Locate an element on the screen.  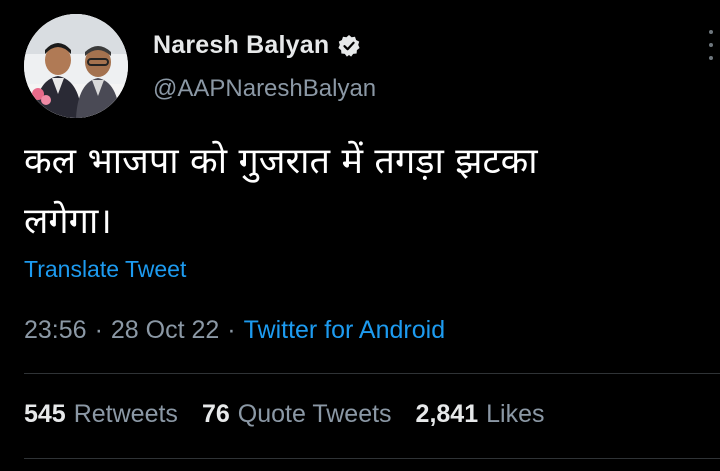
profile-photo-icon is located at coordinates (76, 66).